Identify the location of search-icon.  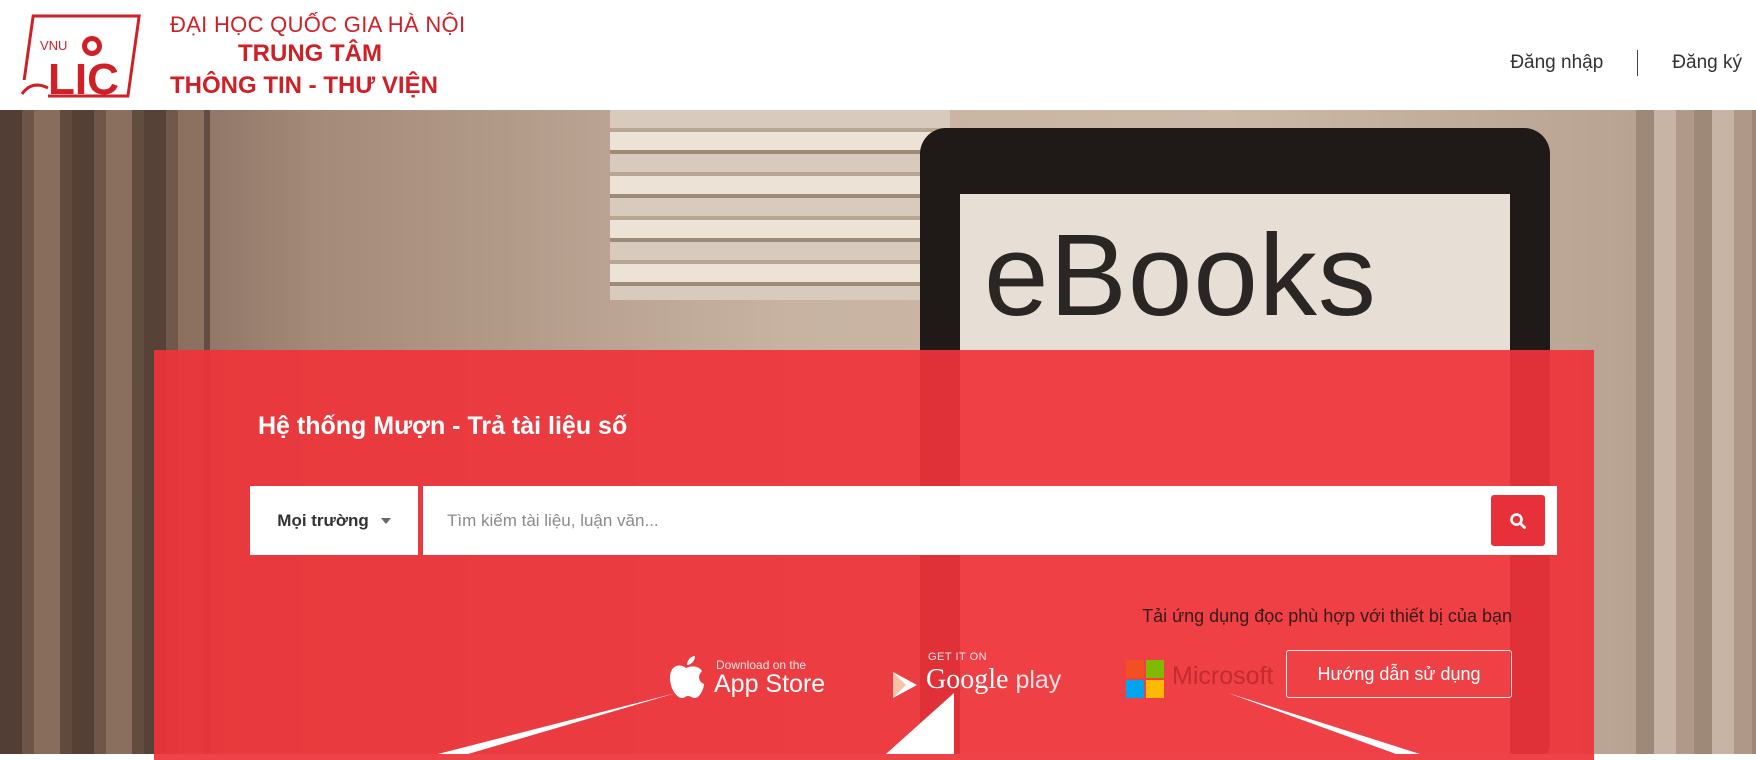
(1518, 520).